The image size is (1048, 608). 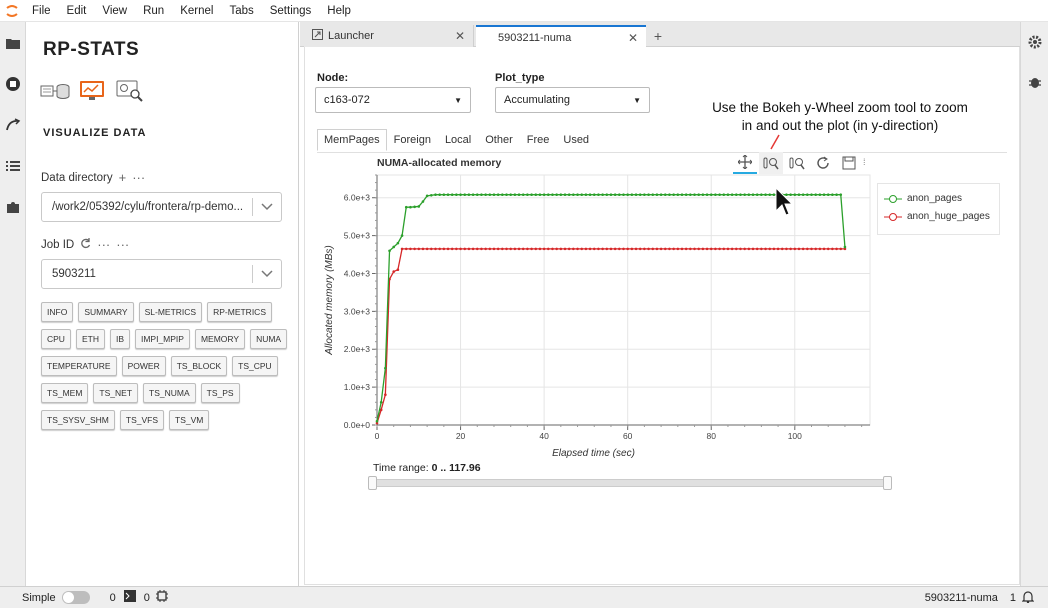 What do you see at coordinates (393, 100) in the screenshot?
I see `node-select: c163-072 ▼` at bounding box center [393, 100].